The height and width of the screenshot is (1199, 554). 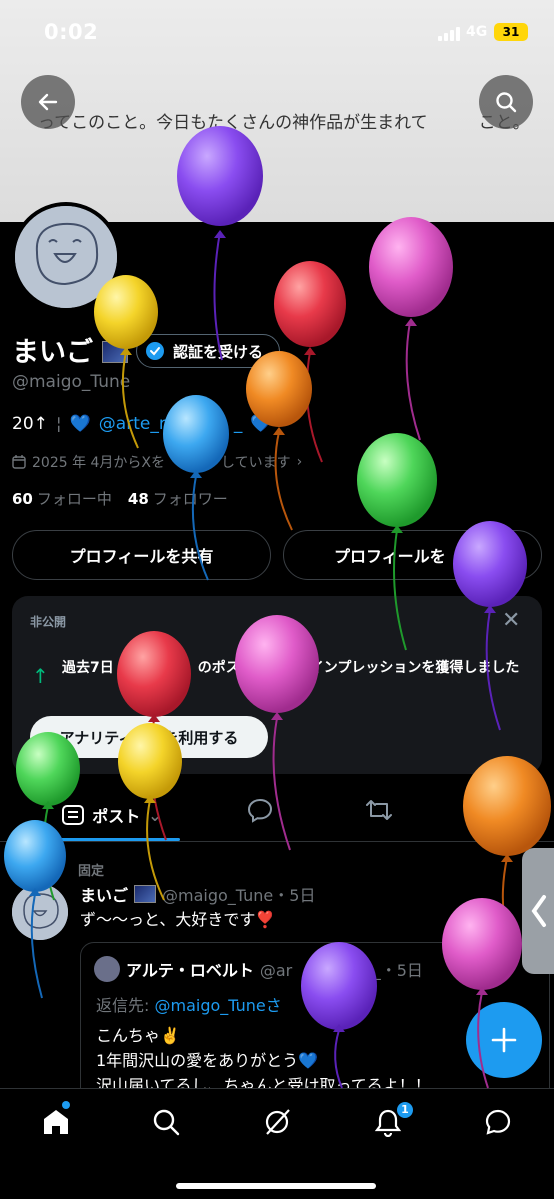 I want to click on blue-heart-icon: 💙, so click(x=80, y=424).